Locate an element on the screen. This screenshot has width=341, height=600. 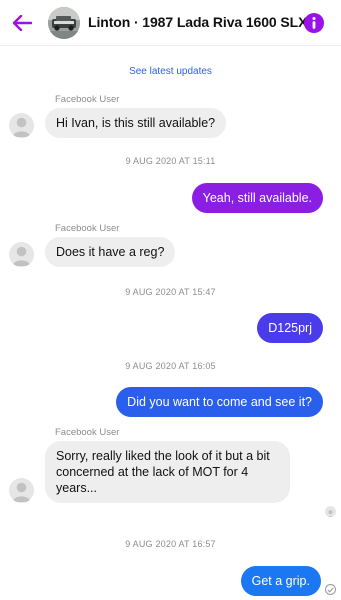
outgoing-message: Get a grip. is located at coordinates (280, 581).